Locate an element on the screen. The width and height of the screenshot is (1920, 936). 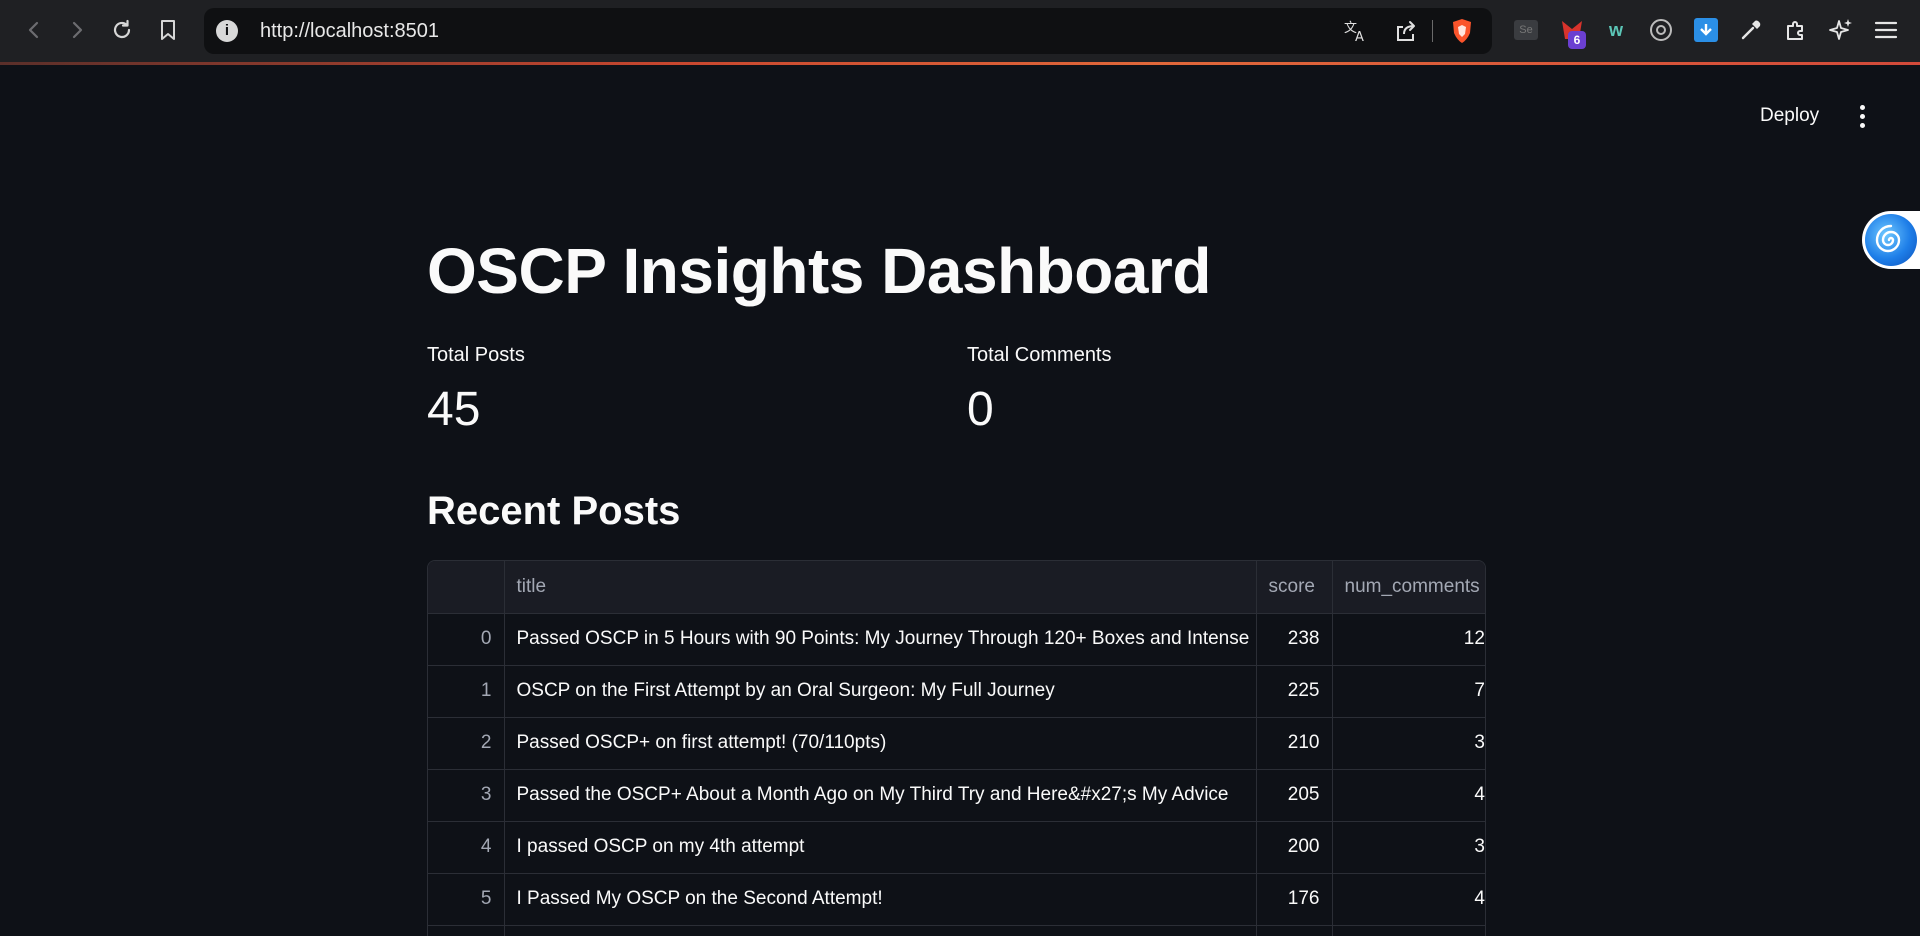
metric-label-total-posts: Total Posts is located at coordinates (476, 355).